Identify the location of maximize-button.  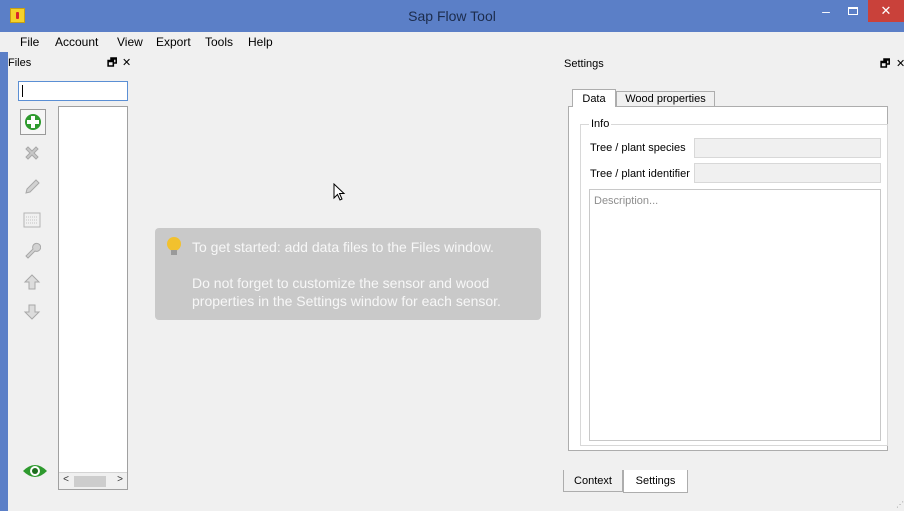
(853, 11).